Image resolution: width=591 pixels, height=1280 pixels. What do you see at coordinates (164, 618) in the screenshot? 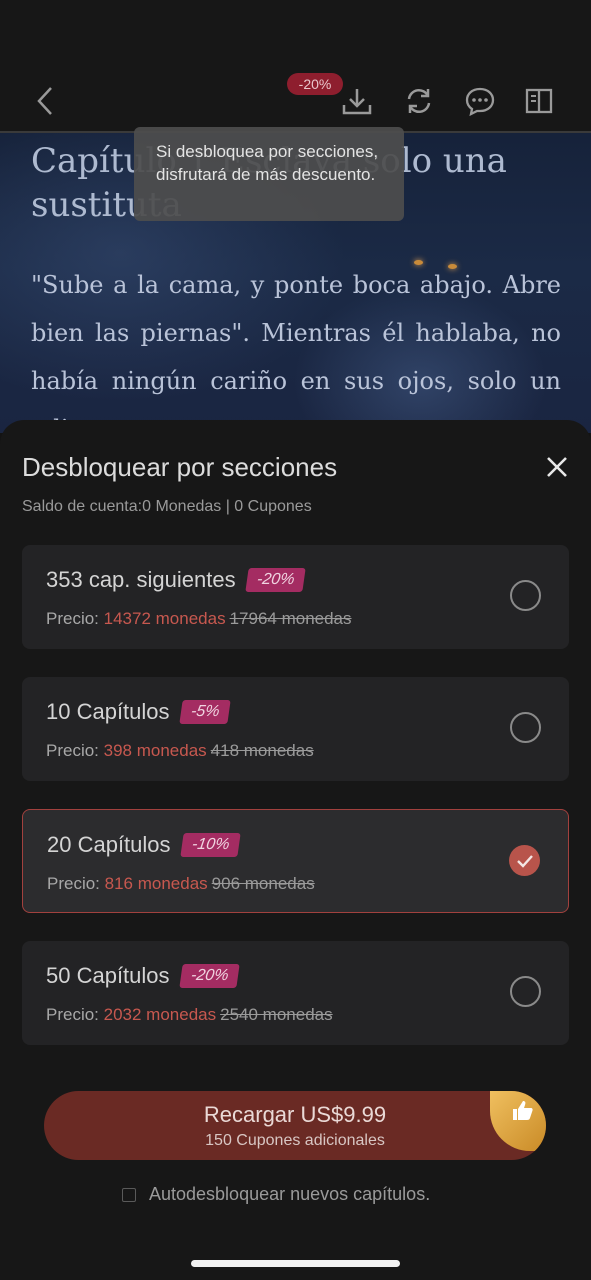
I see `price-new: 14372 monedas` at bounding box center [164, 618].